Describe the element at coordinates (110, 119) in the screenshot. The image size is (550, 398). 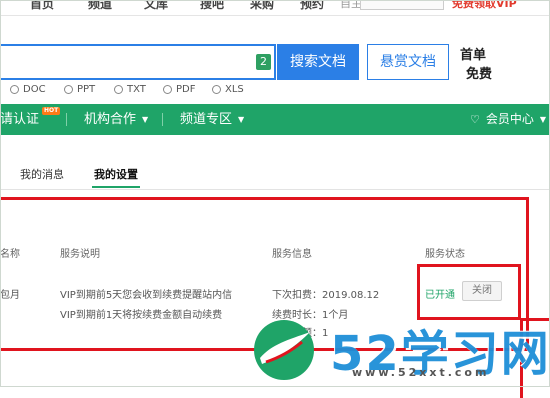
I see `menu-item-label: 机构合作` at that location.